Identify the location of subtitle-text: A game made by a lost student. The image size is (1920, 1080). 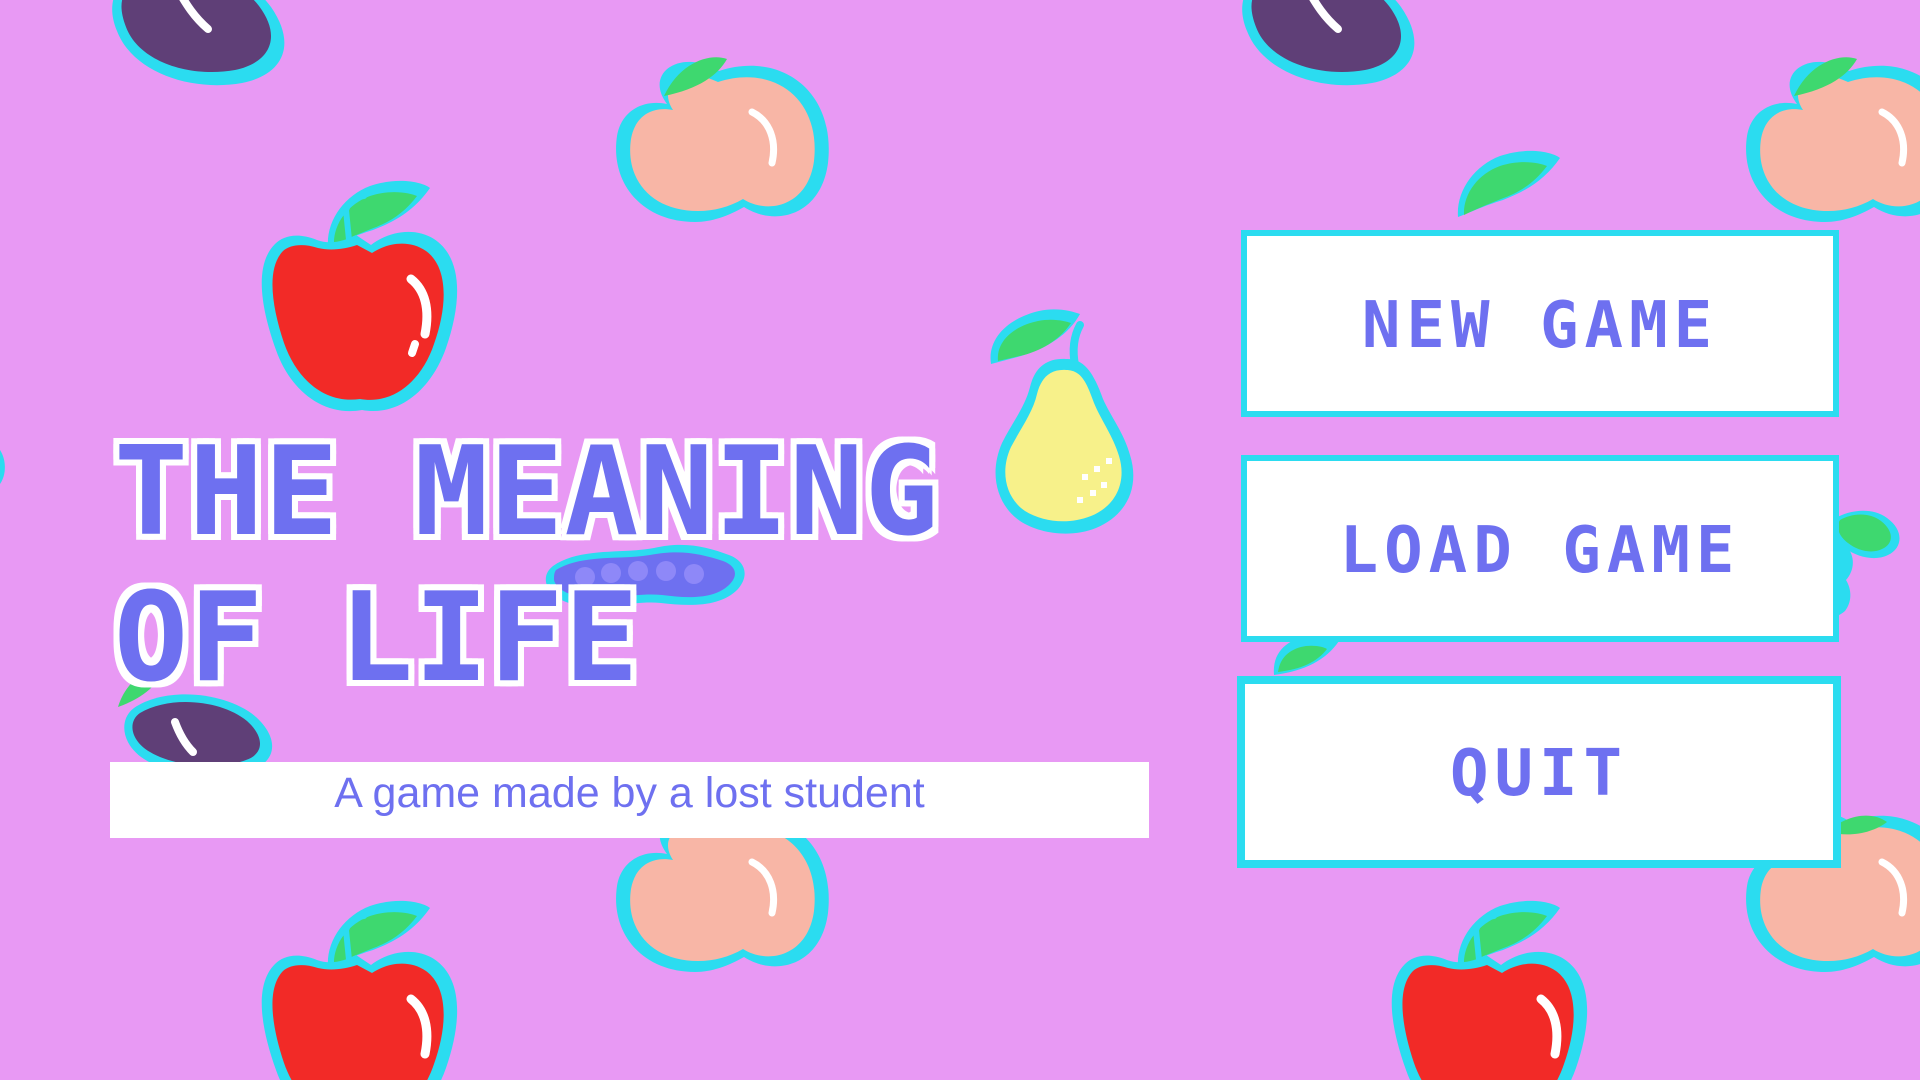
(629, 792).